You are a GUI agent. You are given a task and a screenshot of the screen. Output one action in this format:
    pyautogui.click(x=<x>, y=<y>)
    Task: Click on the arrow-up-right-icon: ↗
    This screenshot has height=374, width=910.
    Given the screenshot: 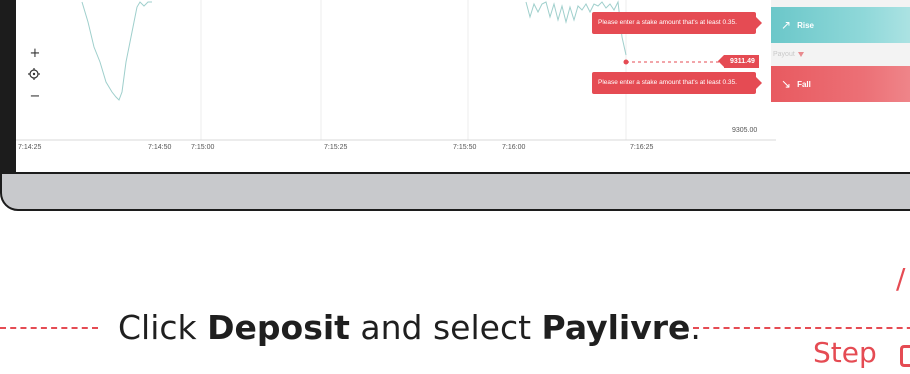 What is the action you would take?
    pyautogui.click(x=786, y=25)
    